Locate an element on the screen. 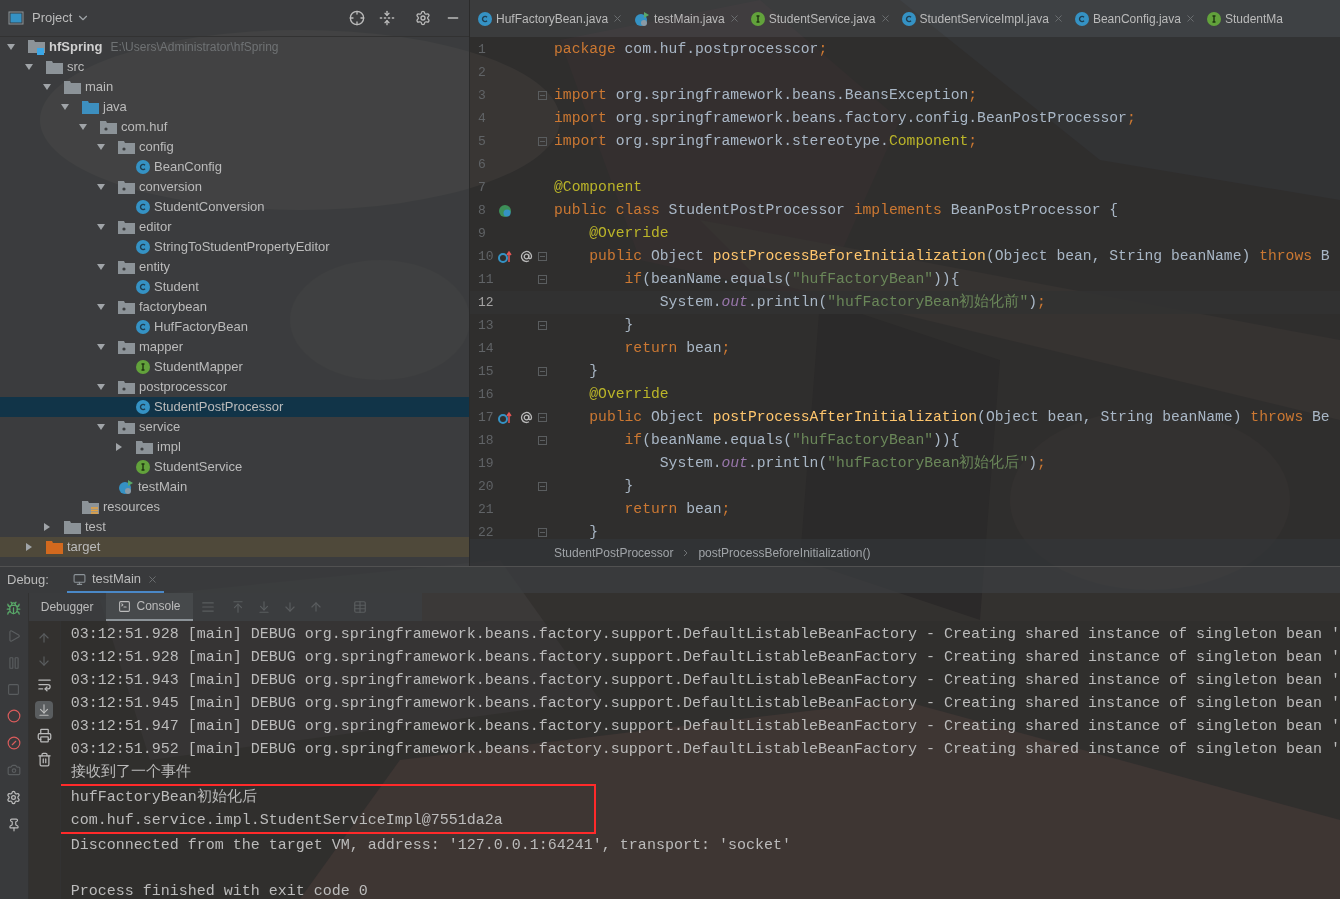 Image resolution: width=1340 pixels, height=899 pixels. line-number: 18 is located at coordinates (485, 440).